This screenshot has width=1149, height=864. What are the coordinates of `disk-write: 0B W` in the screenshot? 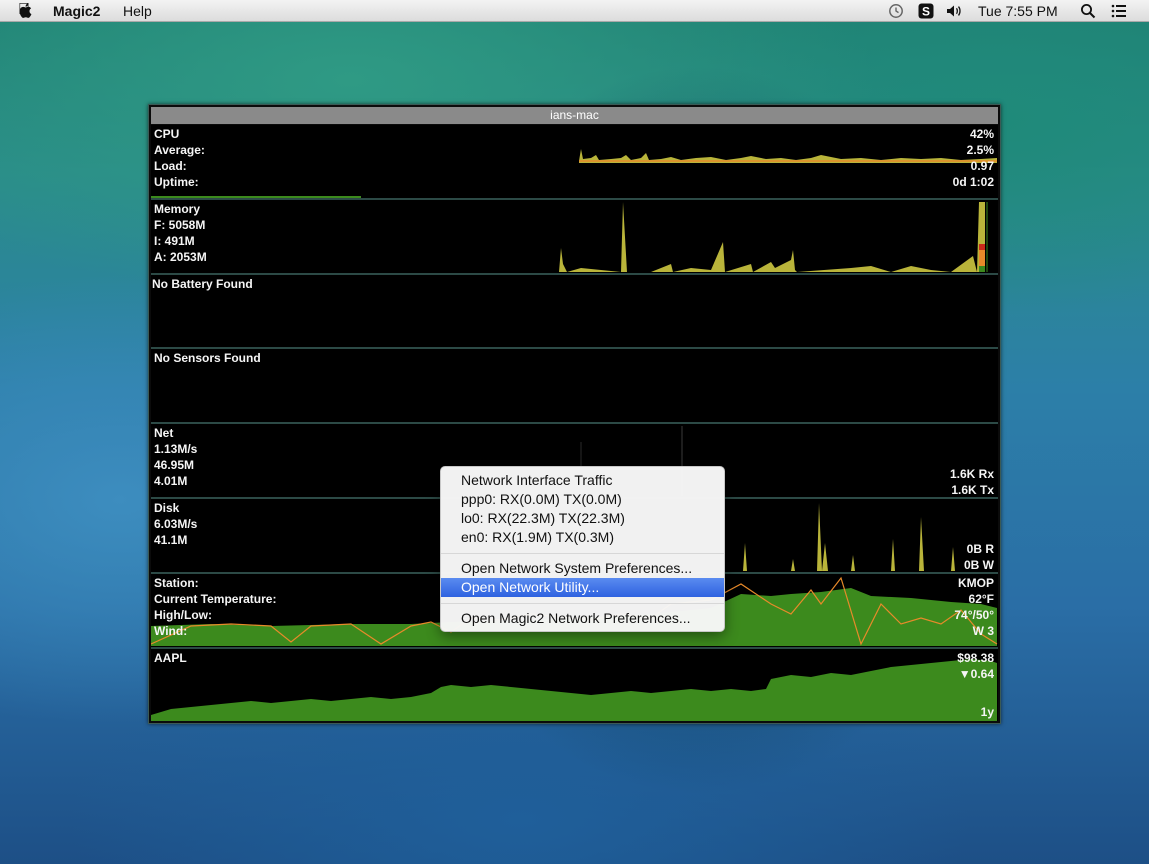 It's located at (979, 565).